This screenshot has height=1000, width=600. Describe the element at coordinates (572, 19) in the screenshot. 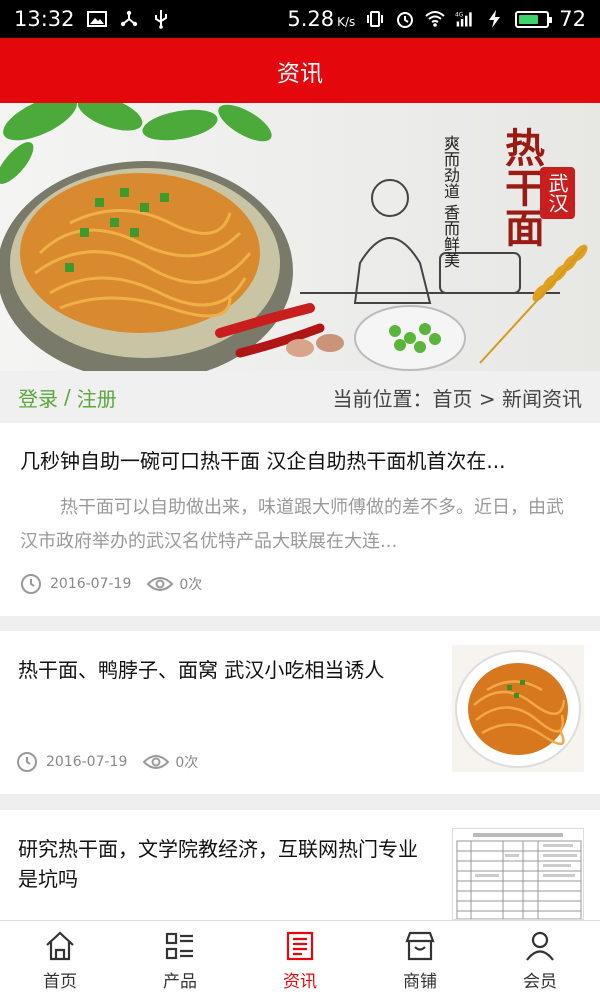

I see `battery-level: 72` at that location.